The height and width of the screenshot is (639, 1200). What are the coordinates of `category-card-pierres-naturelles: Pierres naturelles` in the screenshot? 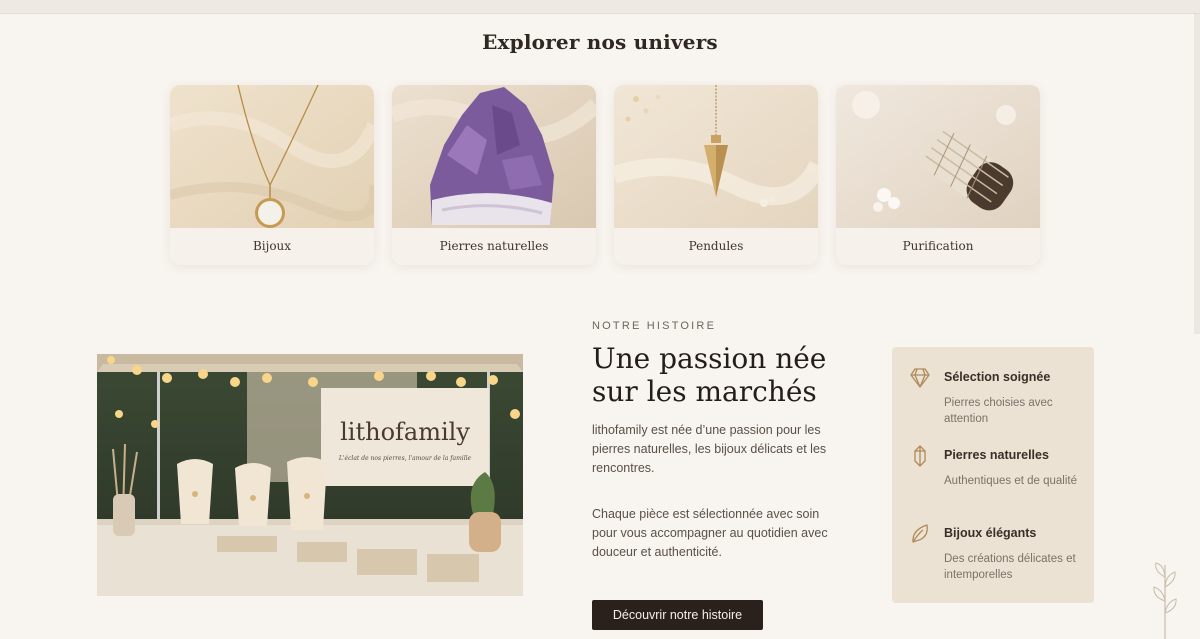 It's located at (494, 175).